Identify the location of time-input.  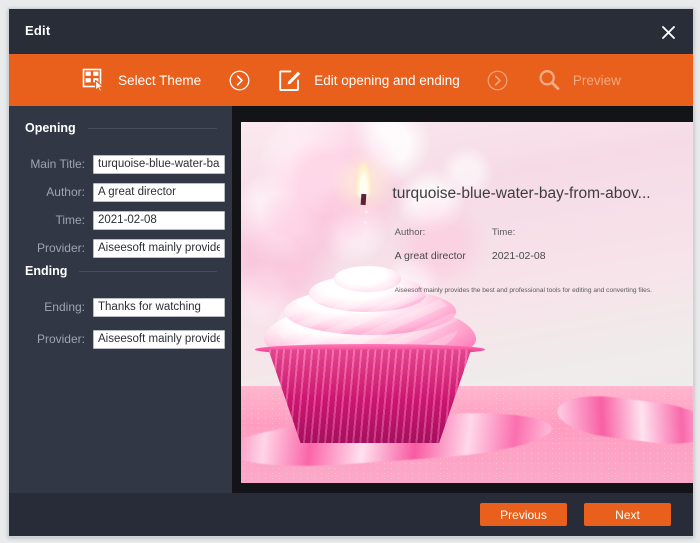
(159, 220).